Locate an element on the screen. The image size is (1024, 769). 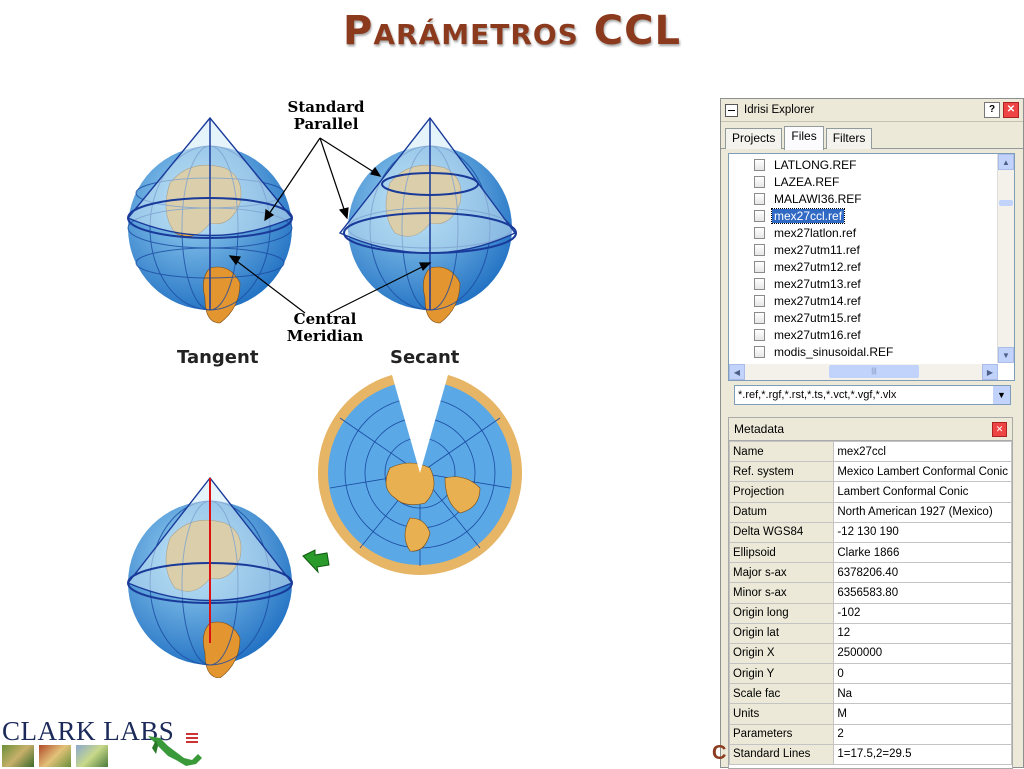
metadata-value: 6378206.40 is located at coordinates (922, 573).